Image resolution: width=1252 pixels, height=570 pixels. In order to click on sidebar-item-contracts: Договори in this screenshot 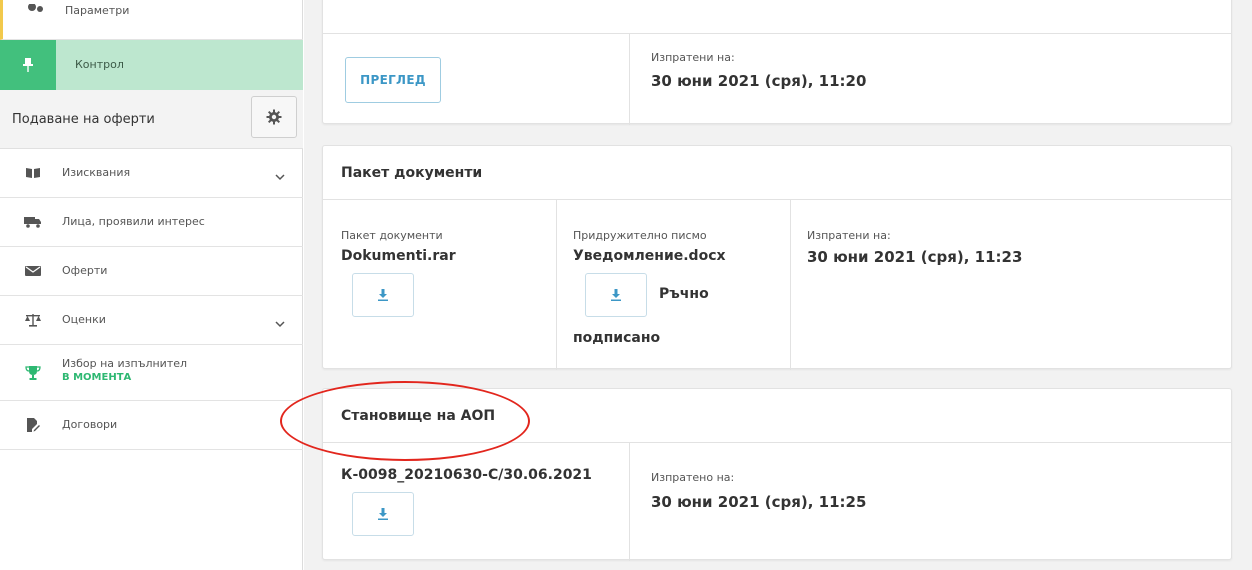, I will do `click(151, 425)`.